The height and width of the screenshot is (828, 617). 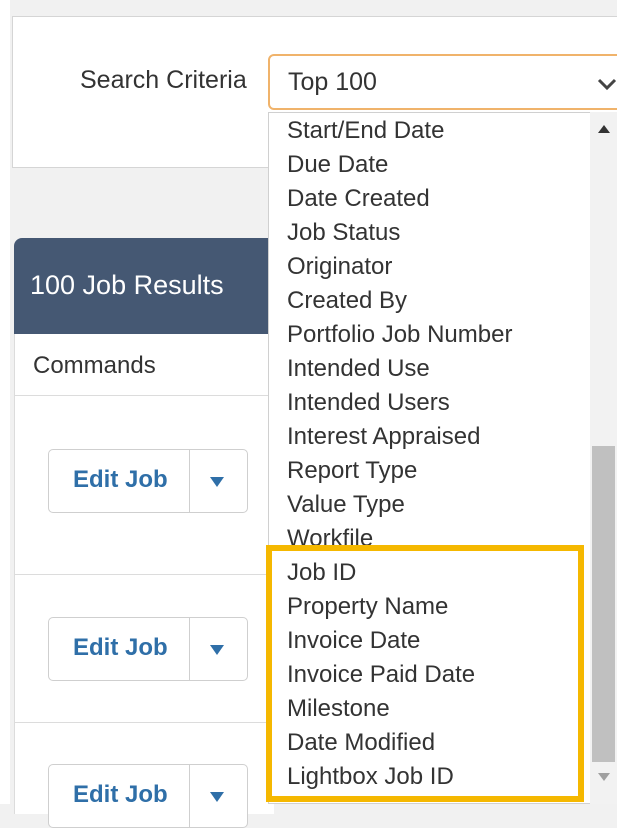 I want to click on option-value-type: Value Type, so click(x=346, y=508).